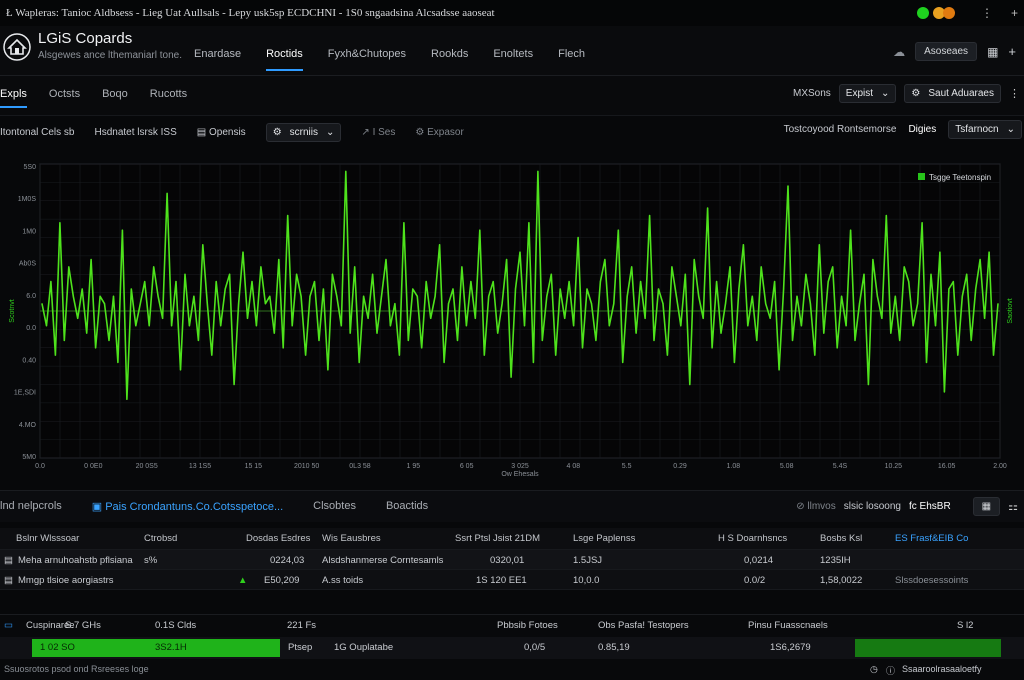  I want to click on nav-item: Flech, so click(571, 55).